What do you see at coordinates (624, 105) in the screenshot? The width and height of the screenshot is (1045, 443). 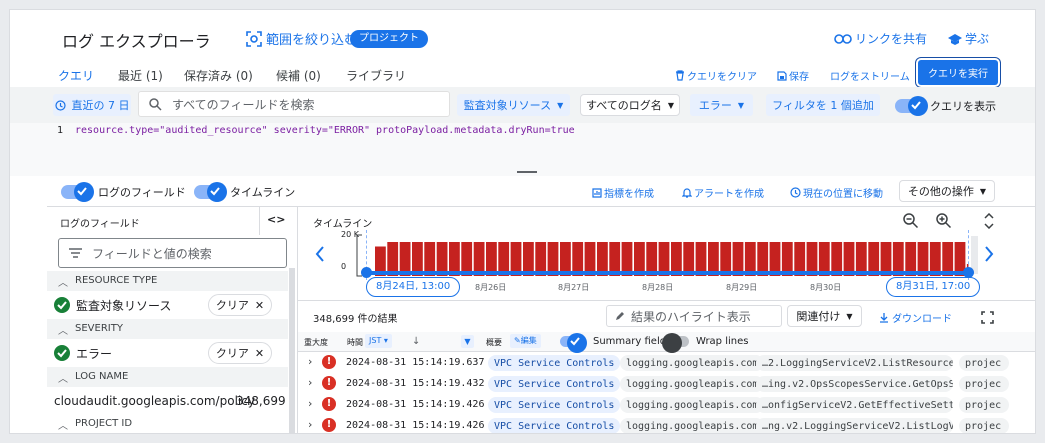 I see `log-names-label: すべてのログ名` at bounding box center [624, 105].